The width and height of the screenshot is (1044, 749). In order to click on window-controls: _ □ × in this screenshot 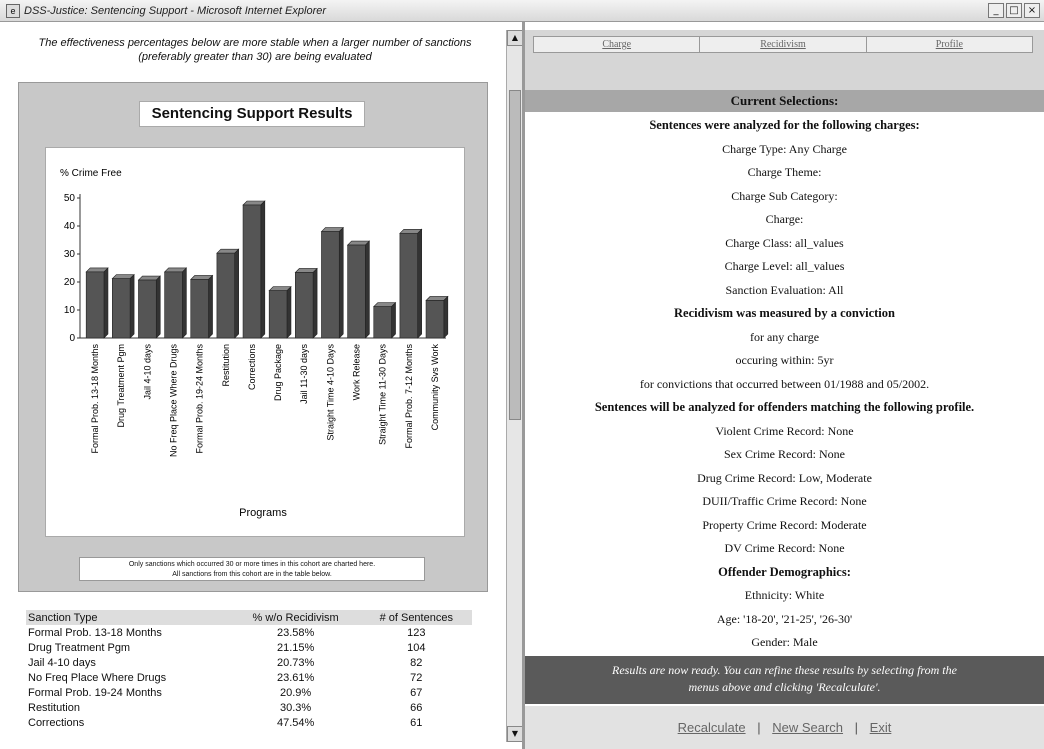, I will do `click(1014, 10)`.